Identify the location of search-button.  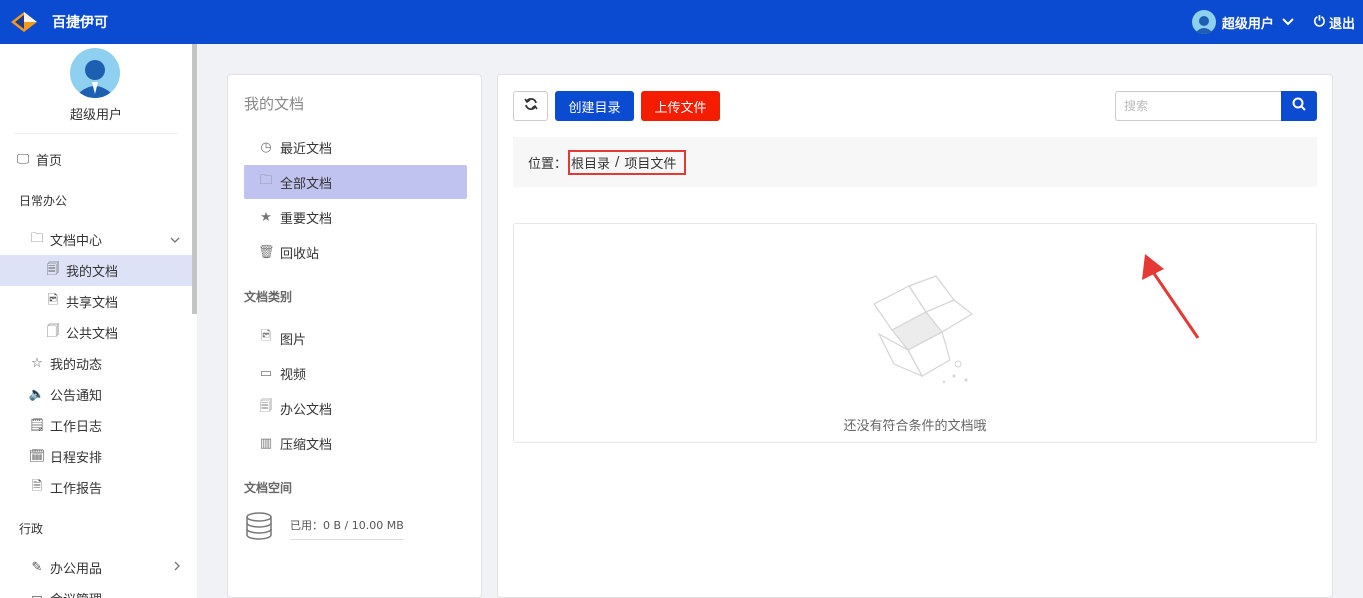
(1299, 106).